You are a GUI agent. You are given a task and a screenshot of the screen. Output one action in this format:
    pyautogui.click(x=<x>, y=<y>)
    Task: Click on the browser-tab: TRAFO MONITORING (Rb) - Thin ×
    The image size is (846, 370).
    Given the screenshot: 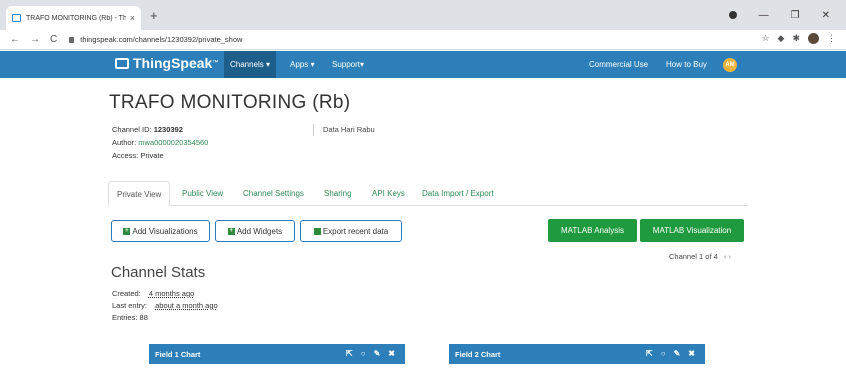 What is the action you would take?
    pyautogui.click(x=73, y=18)
    